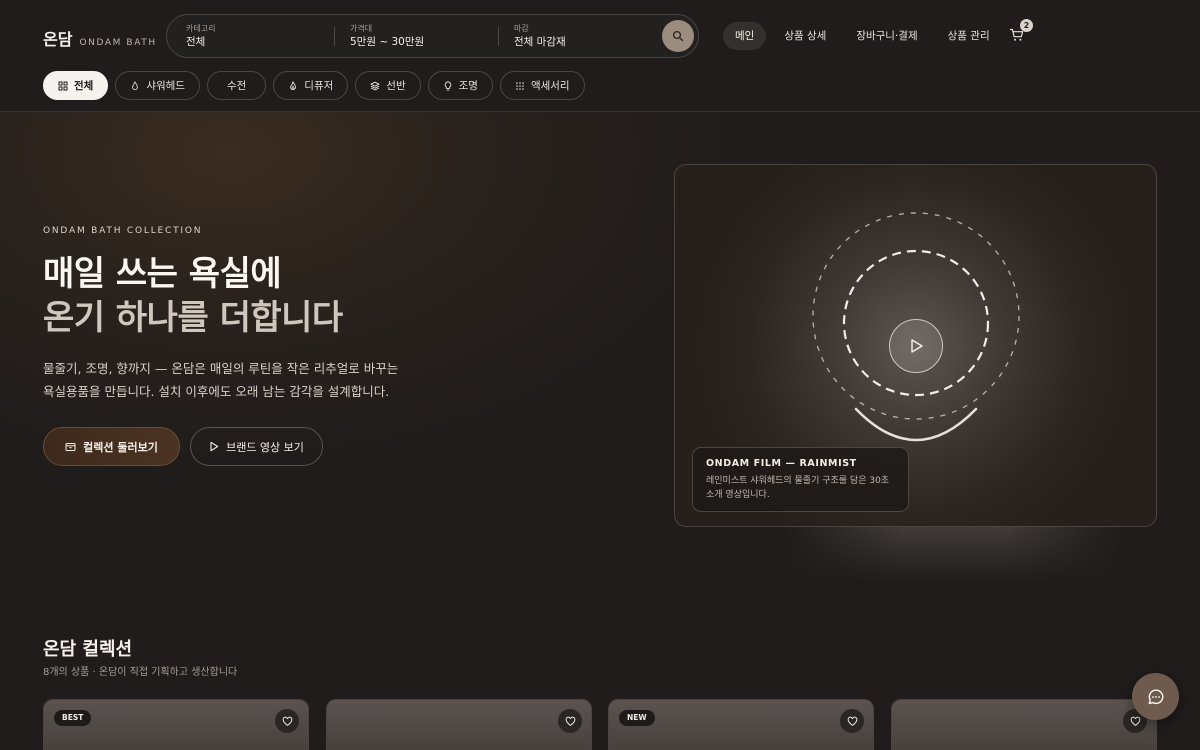 This screenshot has height=750, width=1200. I want to click on nav-item-main: 메인, so click(745, 36).